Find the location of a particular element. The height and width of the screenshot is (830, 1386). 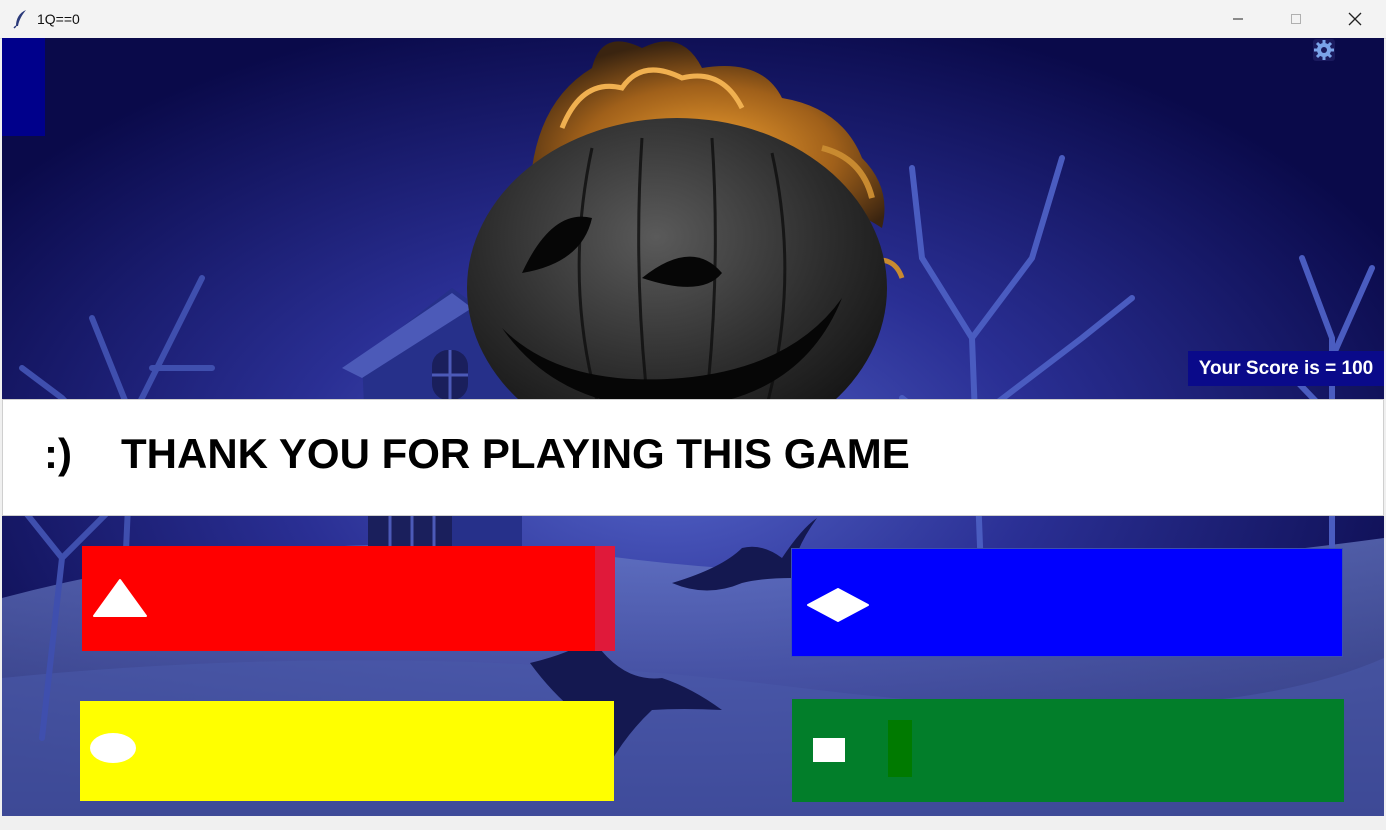

answer-button-yellow-circle is located at coordinates (347, 751).